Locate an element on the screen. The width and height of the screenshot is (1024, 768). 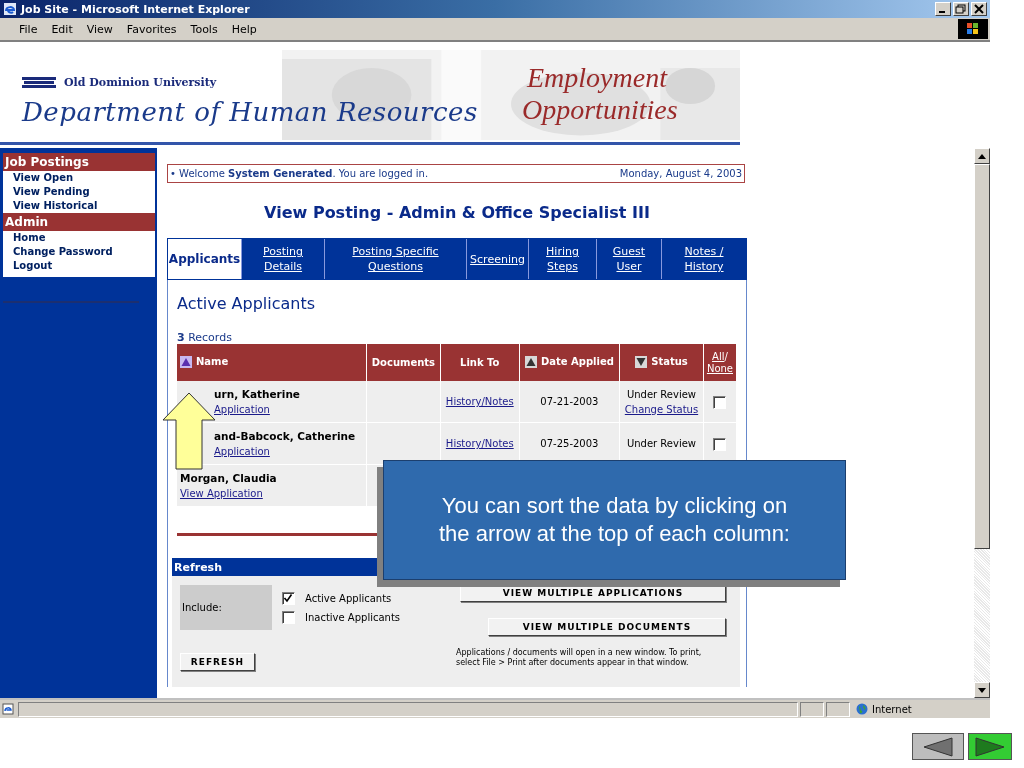
column-header: Status is located at coordinates (661, 362).